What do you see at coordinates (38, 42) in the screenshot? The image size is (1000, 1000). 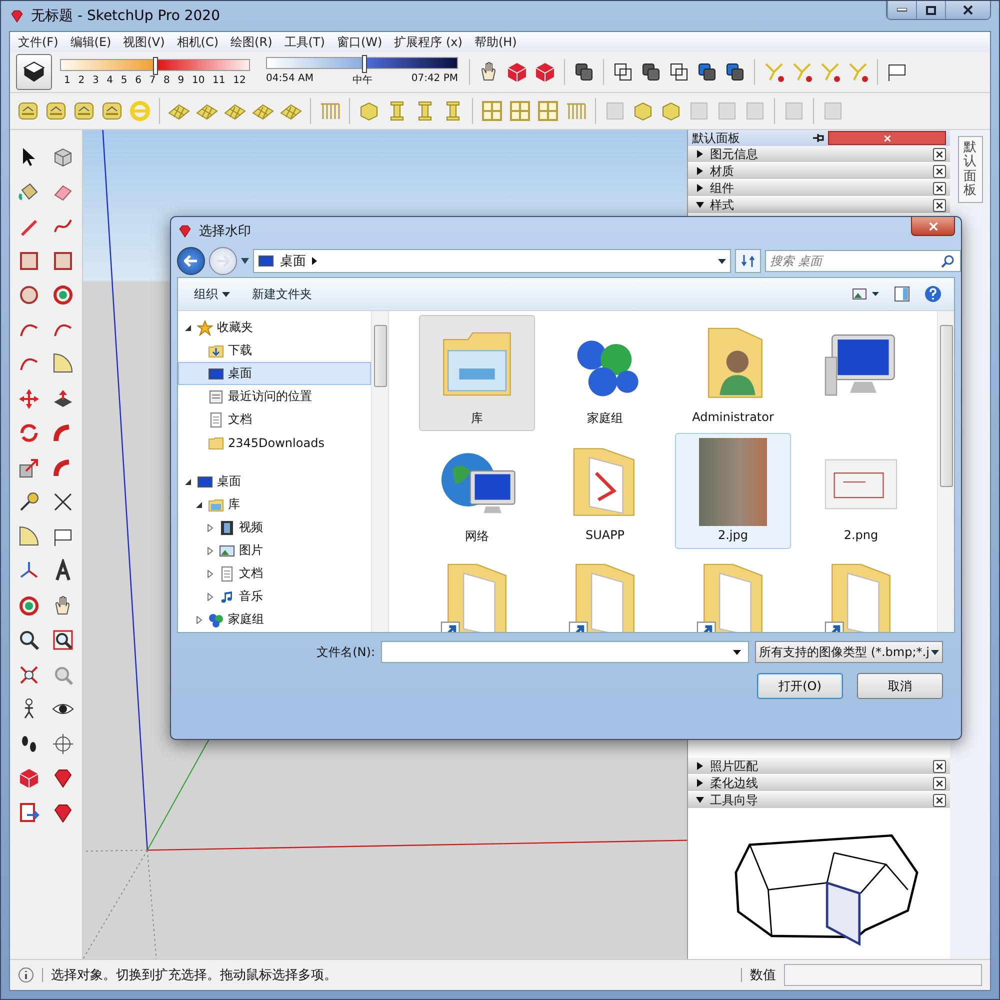 I see `menu-item: 文件(F)` at bounding box center [38, 42].